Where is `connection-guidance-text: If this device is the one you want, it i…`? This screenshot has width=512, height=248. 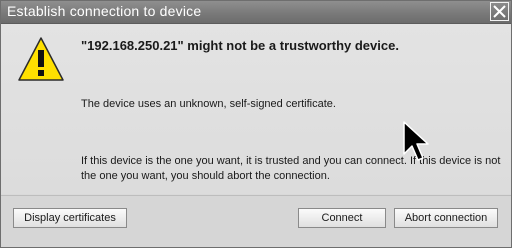
connection-guidance-text: If this device is the one you want, it i… is located at coordinates (291, 168).